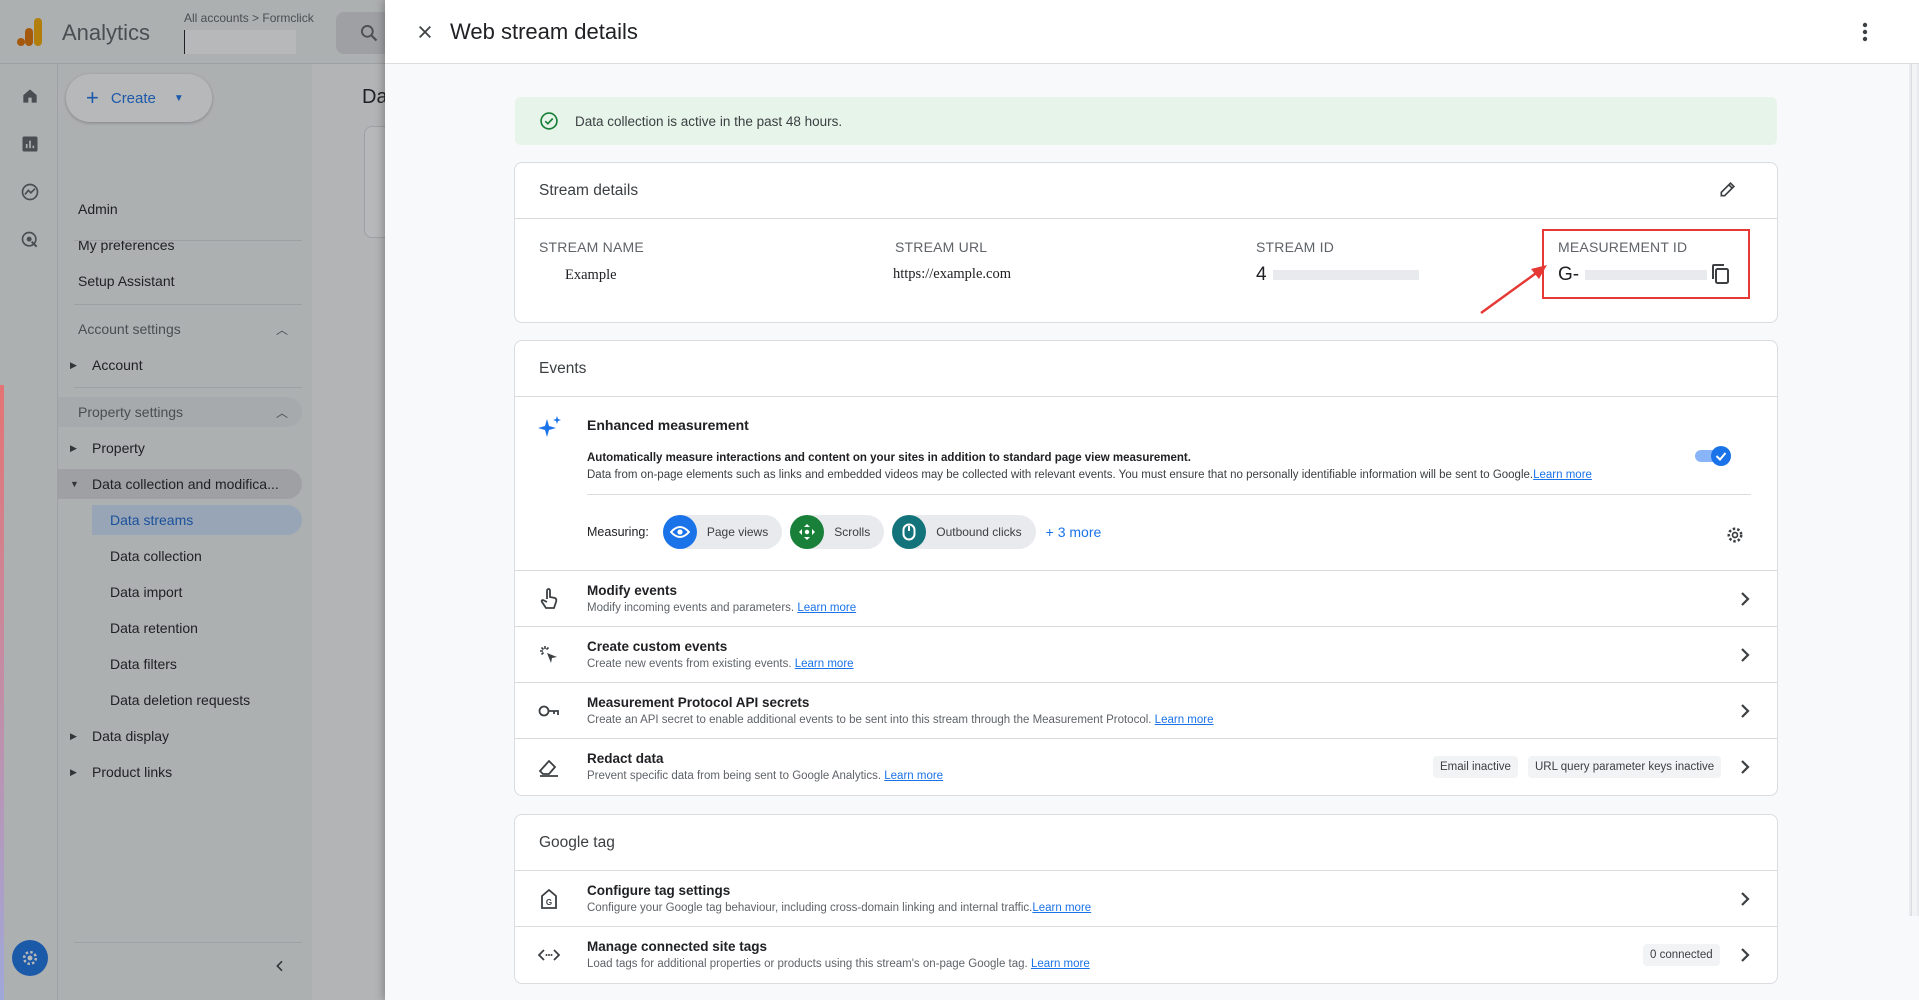 This screenshot has width=1919, height=1000. What do you see at coordinates (1562, 475) in the screenshot?
I see `enhanced-measurement-learn-more-link: Learn more` at bounding box center [1562, 475].